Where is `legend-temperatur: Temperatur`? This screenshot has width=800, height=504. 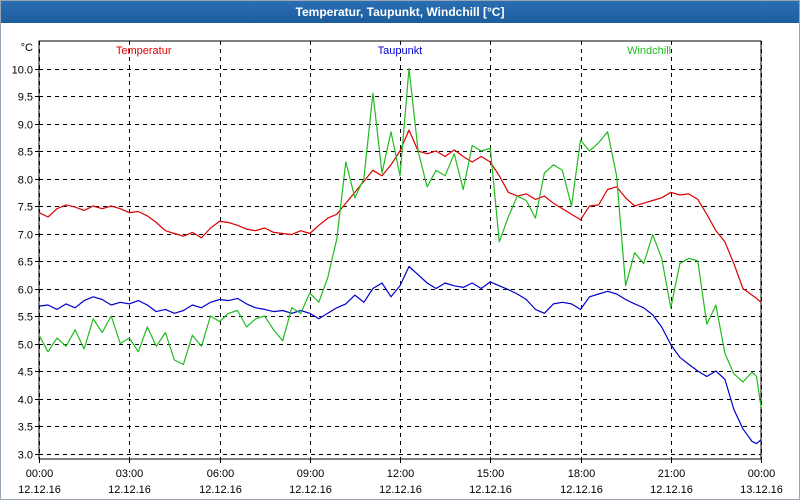
legend-temperatur: Temperatur is located at coordinates (144, 51).